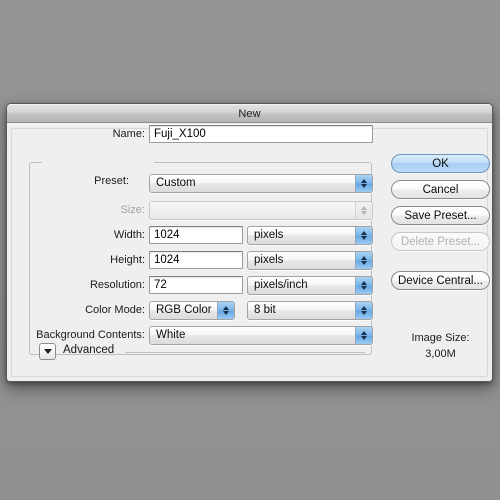 This screenshot has width=500, height=500. What do you see at coordinates (132, 210) in the screenshot?
I see `size-label: Size:` at bounding box center [132, 210].